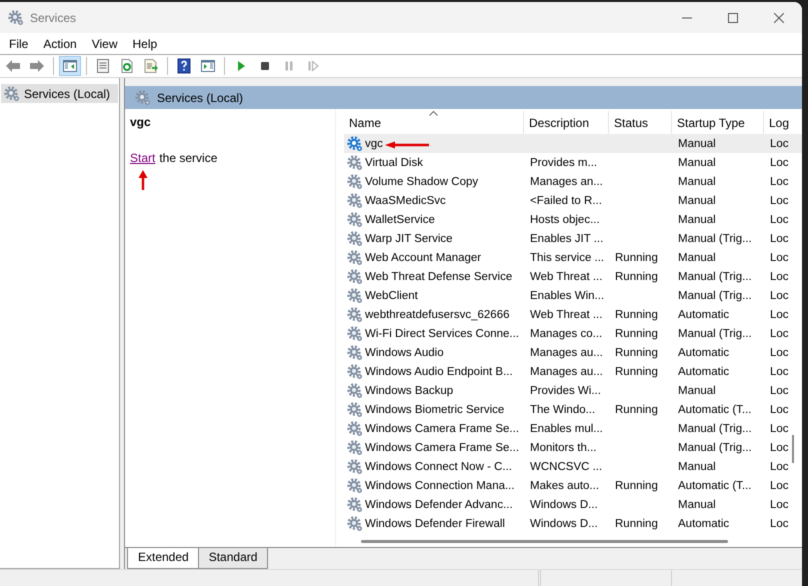 Image resolution: width=808 pixels, height=586 pixels. Describe the element at coordinates (60, 43) in the screenshot. I see `menu-item: Action` at that location.